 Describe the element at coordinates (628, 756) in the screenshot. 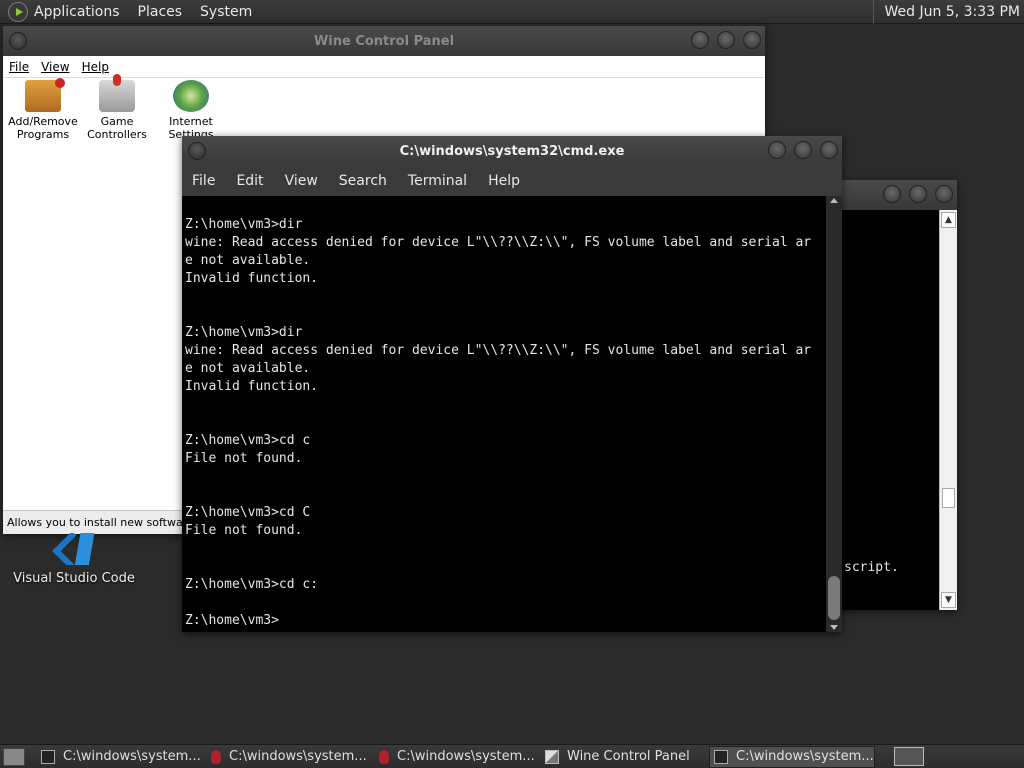

I see `taskbar-button-label: Wine Control Panel` at that location.